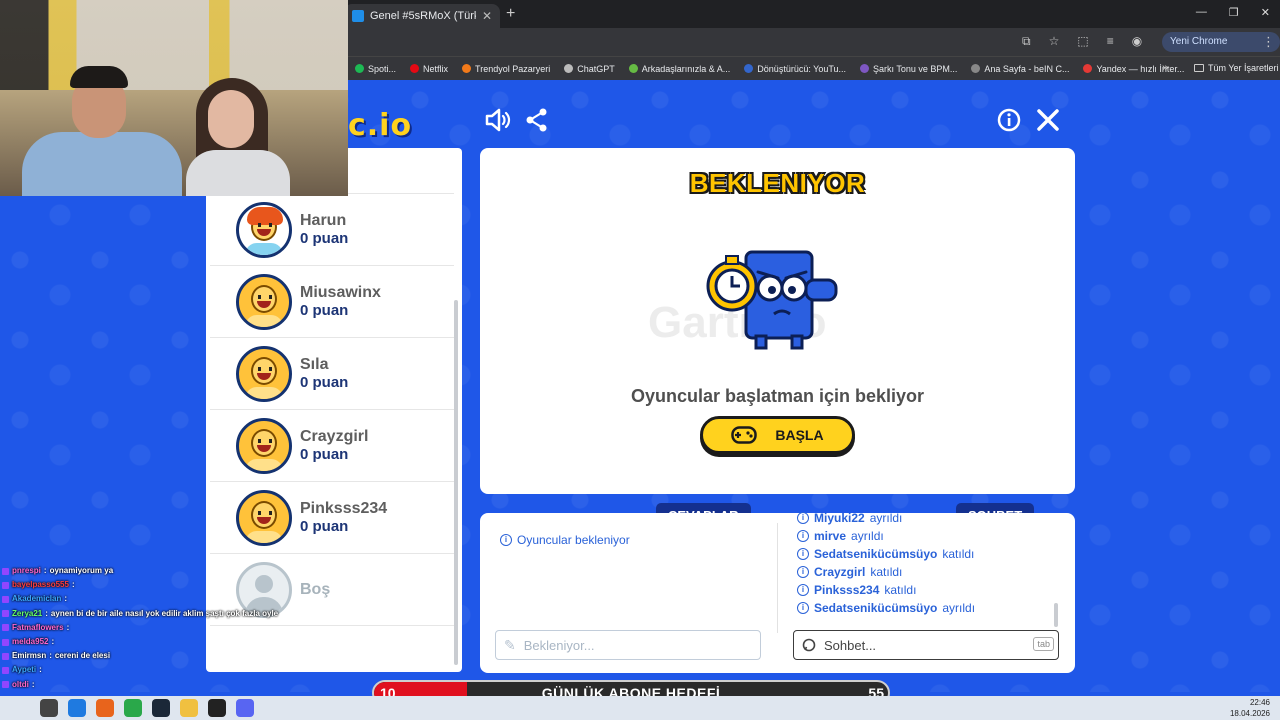 This screenshot has height=720, width=1280. I want to click on discord-icon, so click(245, 708).